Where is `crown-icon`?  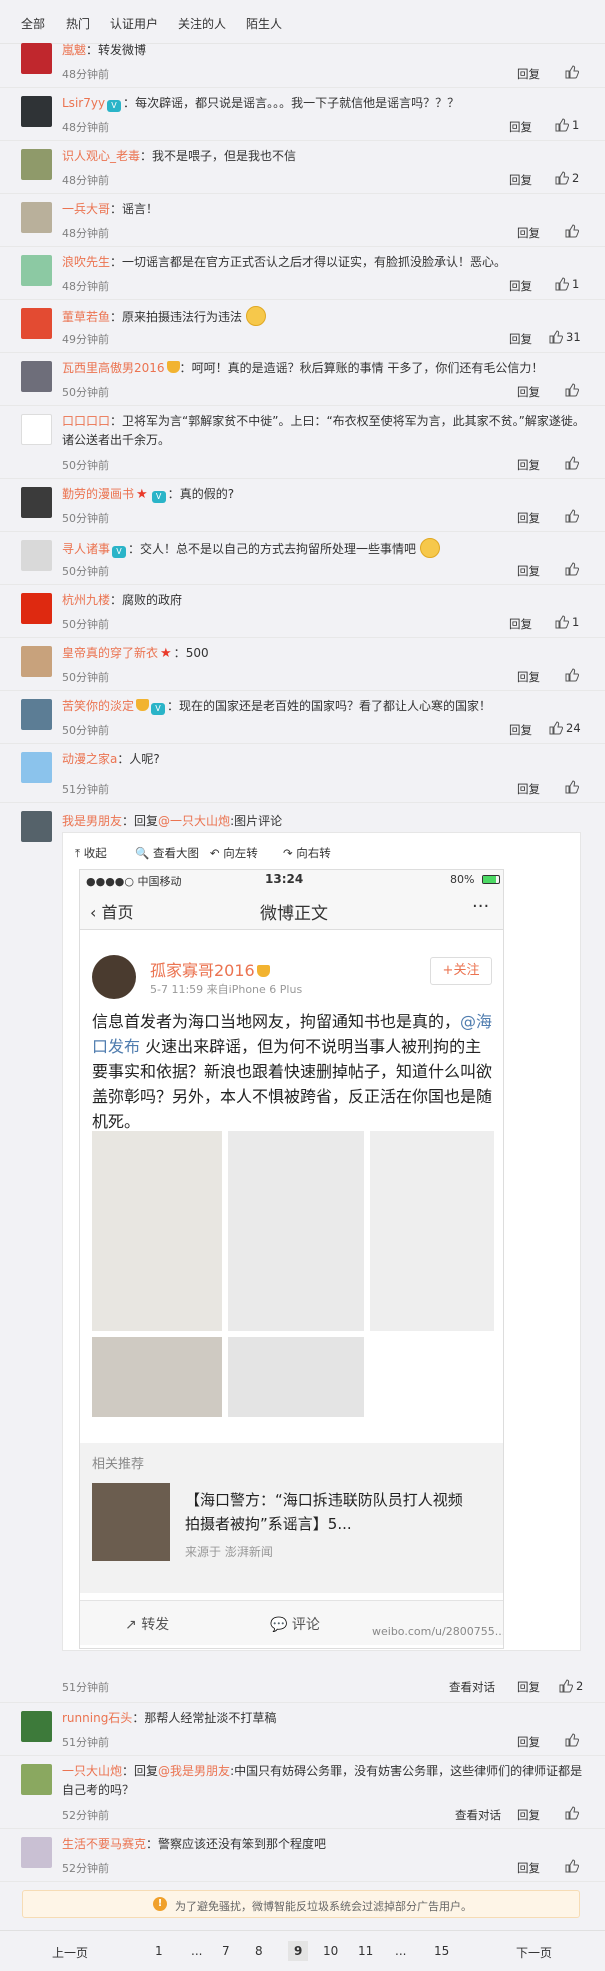 crown-icon is located at coordinates (263, 971).